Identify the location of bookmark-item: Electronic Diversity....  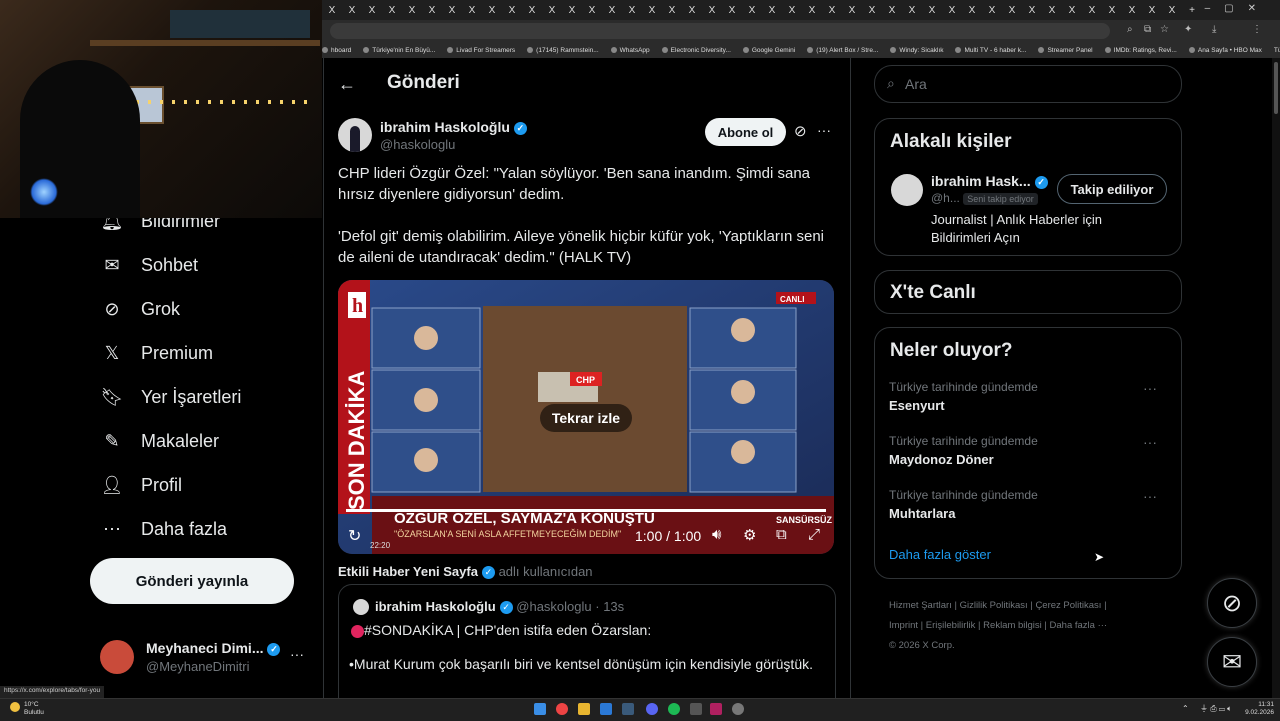
(696, 50).